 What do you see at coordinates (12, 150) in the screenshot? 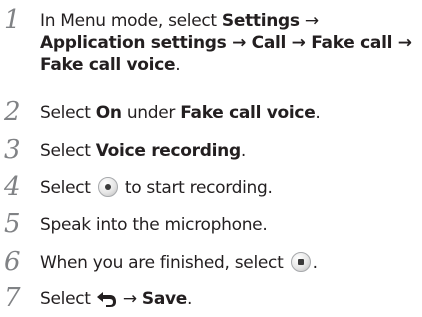
I see `step-number: 3` at bounding box center [12, 150].